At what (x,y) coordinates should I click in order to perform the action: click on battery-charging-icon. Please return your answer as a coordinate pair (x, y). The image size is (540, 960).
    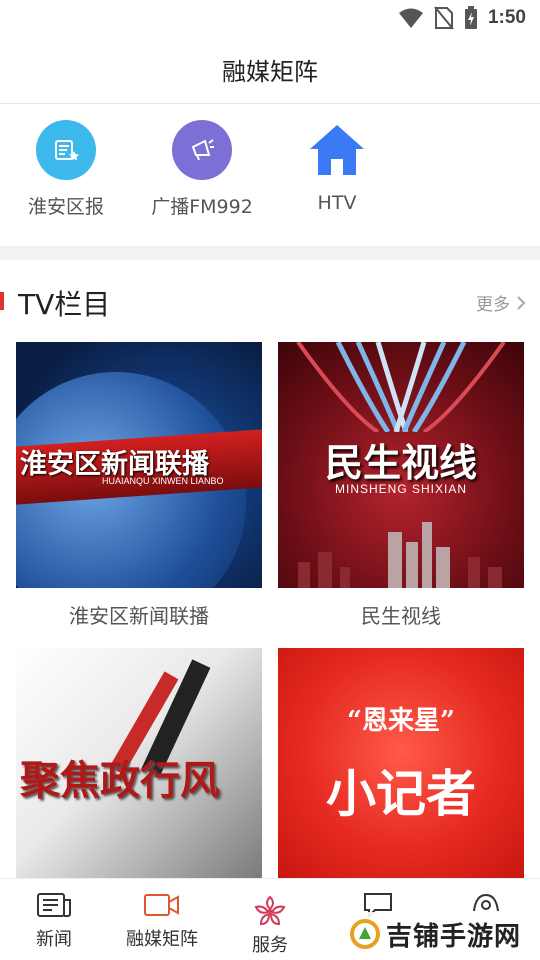
    Looking at the image, I should click on (470, 17).